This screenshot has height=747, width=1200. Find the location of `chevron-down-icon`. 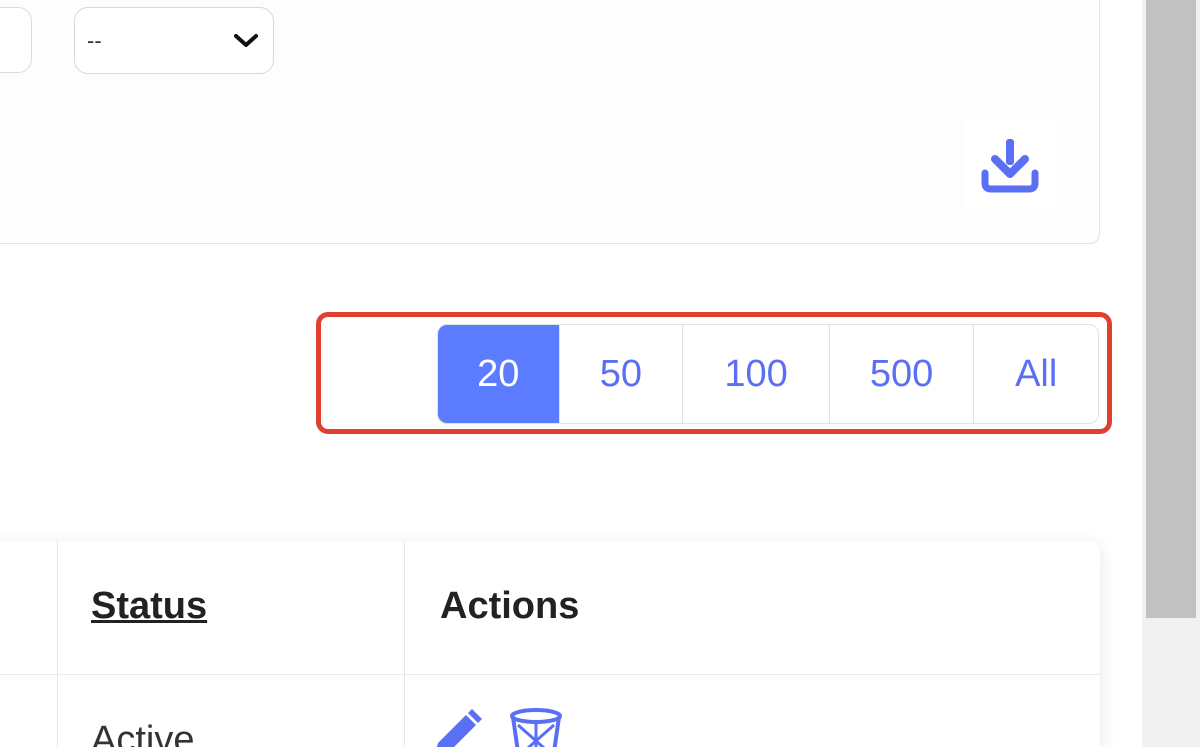

chevron-down-icon is located at coordinates (246, 41).